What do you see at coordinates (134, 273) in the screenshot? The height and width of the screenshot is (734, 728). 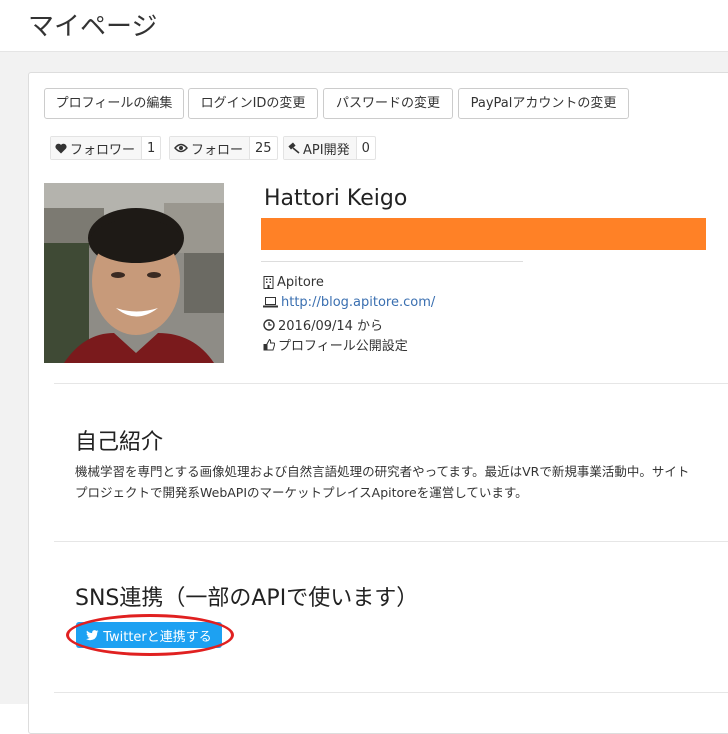 I see `avatar` at bounding box center [134, 273].